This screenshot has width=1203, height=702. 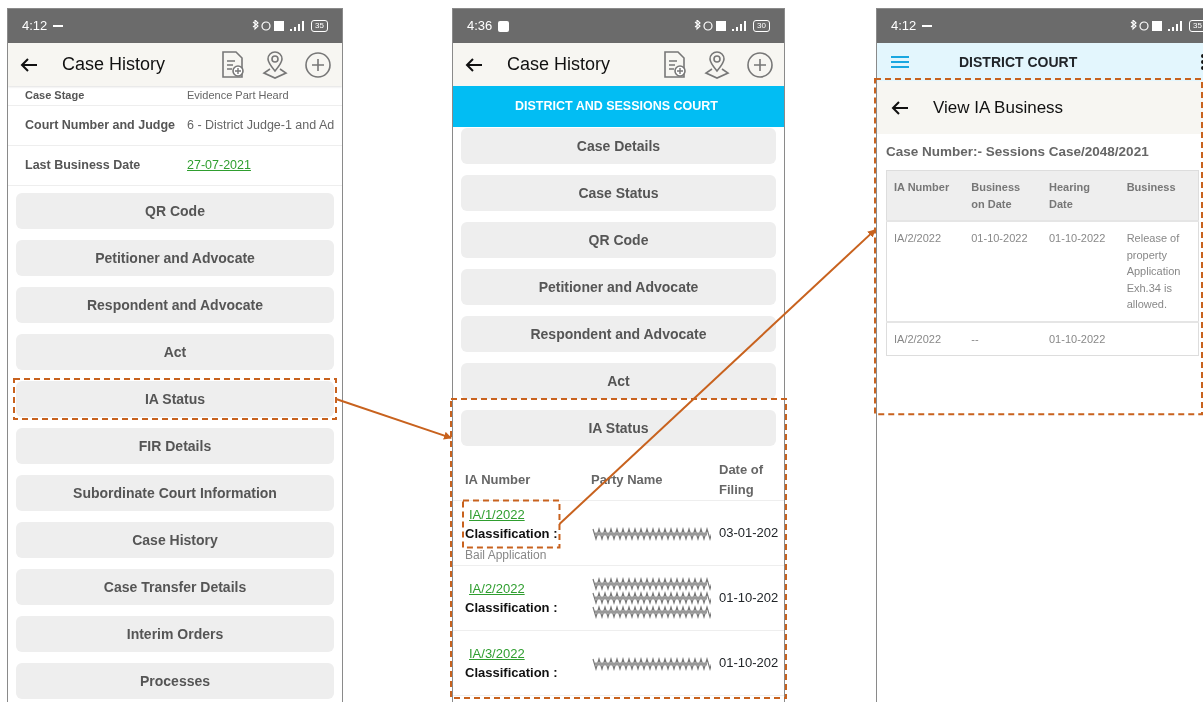 What do you see at coordinates (1003, 338) in the screenshot?
I see `table-cell: --` at bounding box center [1003, 338].